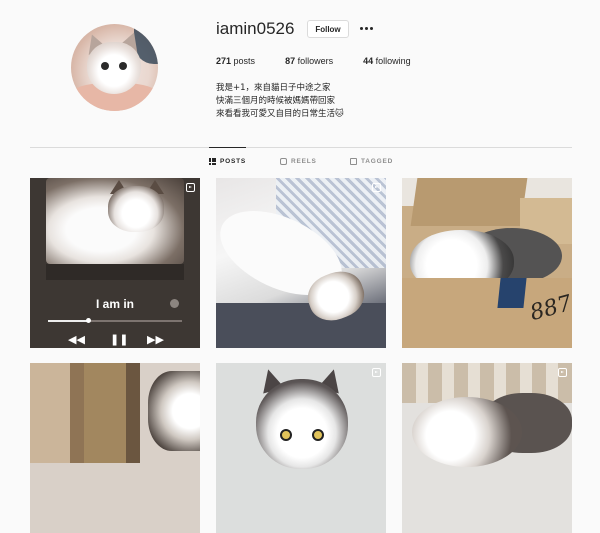  Describe the element at coordinates (115, 320) in the screenshot. I see `progress-bar` at that location.